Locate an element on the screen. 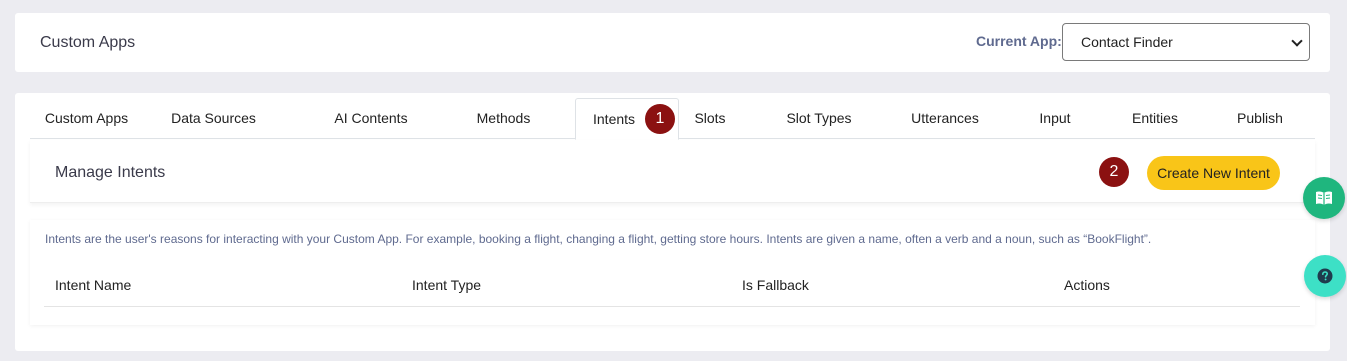 The image size is (1347, 361). tab-input: Input is located at coordinates (1055, 118).